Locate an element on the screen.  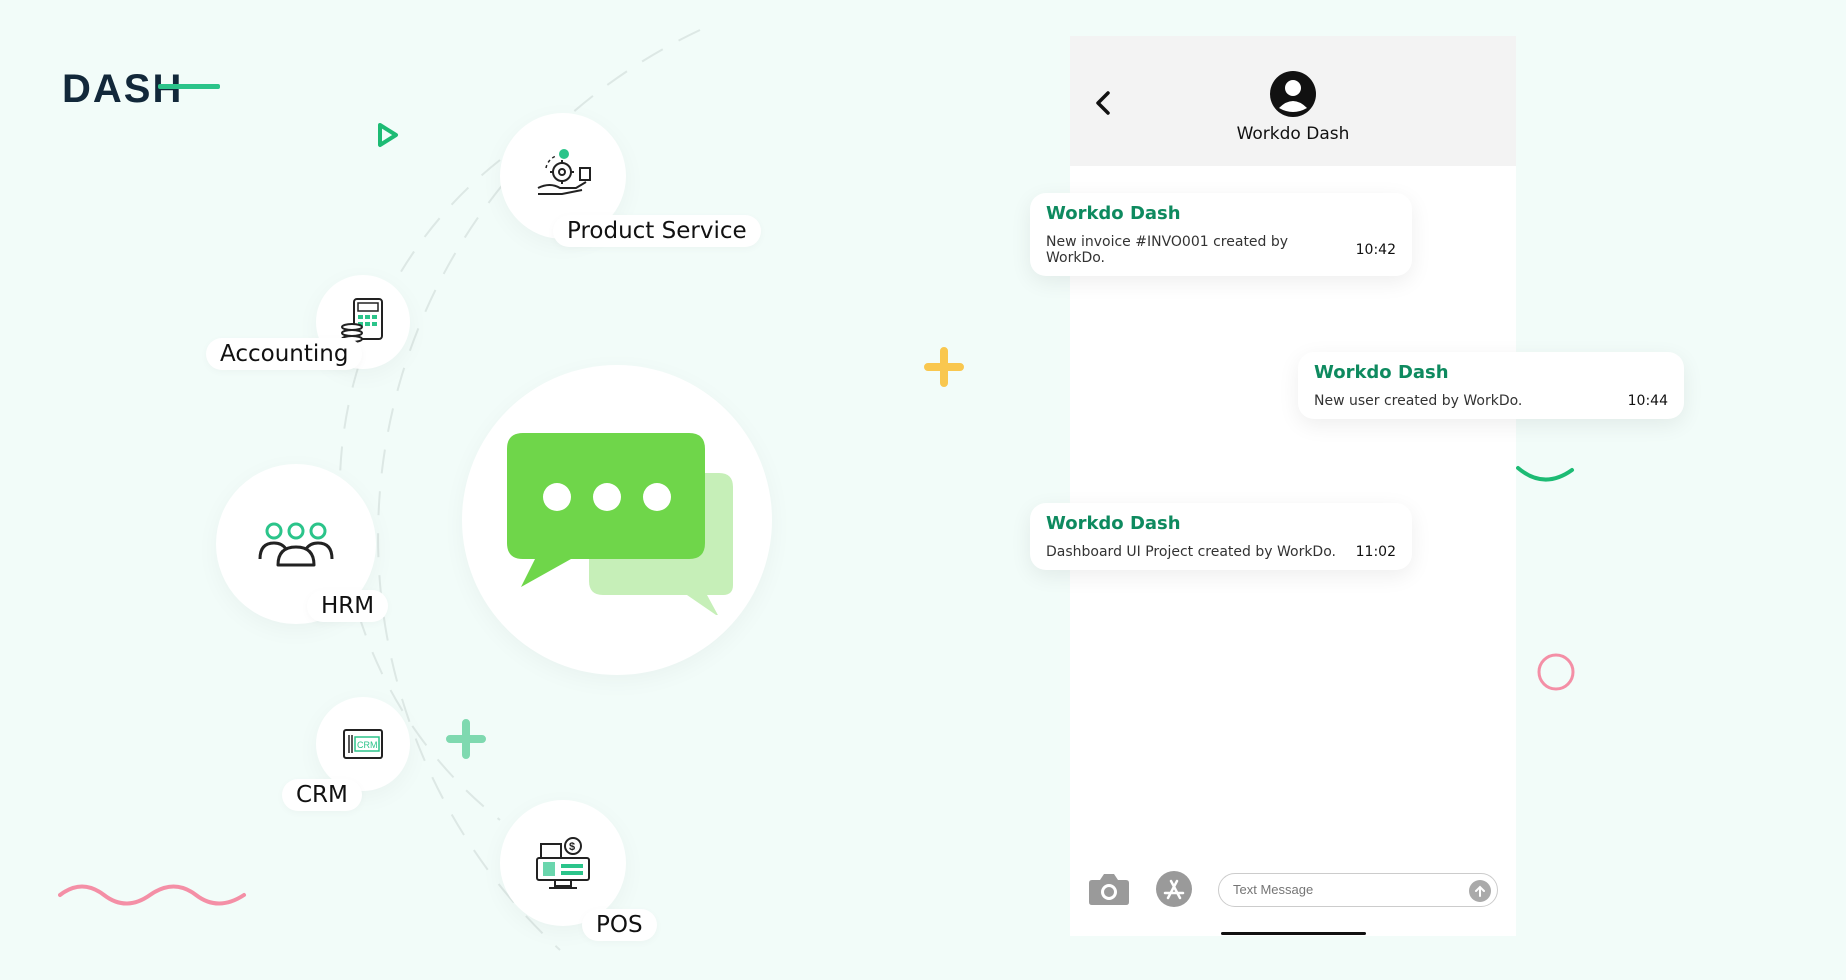
chat-header: Workdo Dash is located at coordinates (1293, 101).